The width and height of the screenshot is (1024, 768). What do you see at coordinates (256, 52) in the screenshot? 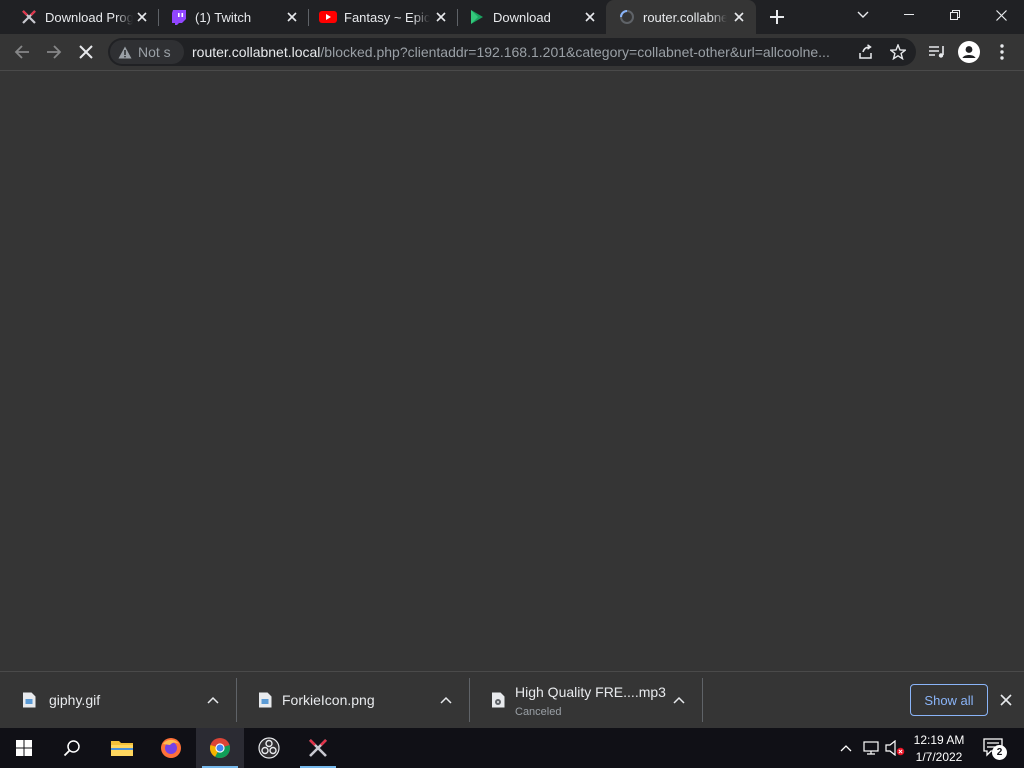
I see `url-host: router.collabnet.local` at bounding box center [256, 52].